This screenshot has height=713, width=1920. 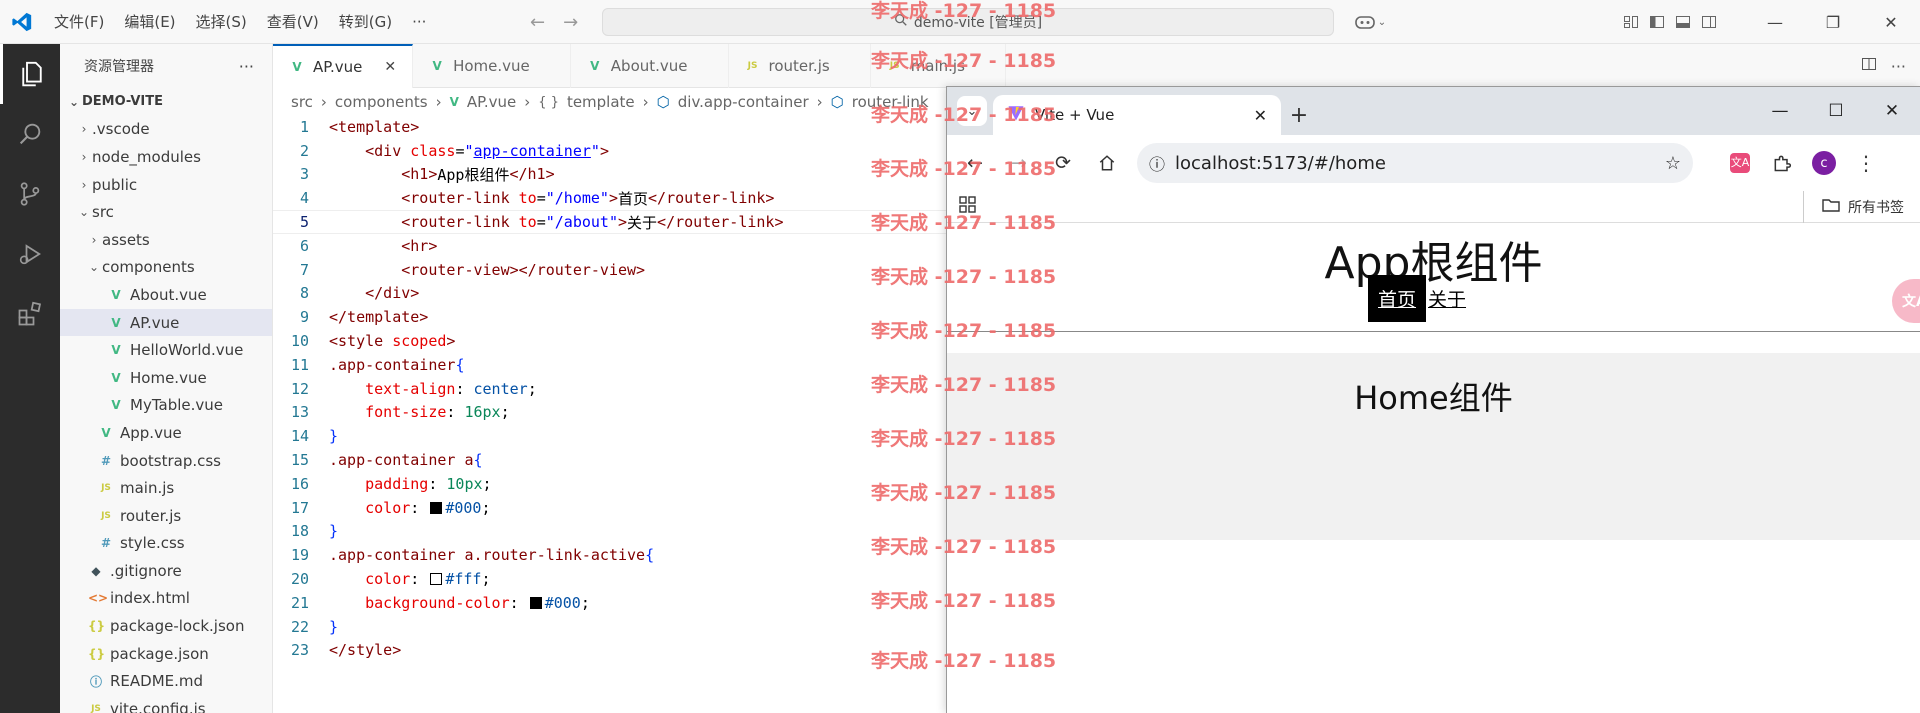 What do you see at coordinates (1824, 163) in the screenshot?
I see `profile-avatar: c` at bounding box center [1824, 163].